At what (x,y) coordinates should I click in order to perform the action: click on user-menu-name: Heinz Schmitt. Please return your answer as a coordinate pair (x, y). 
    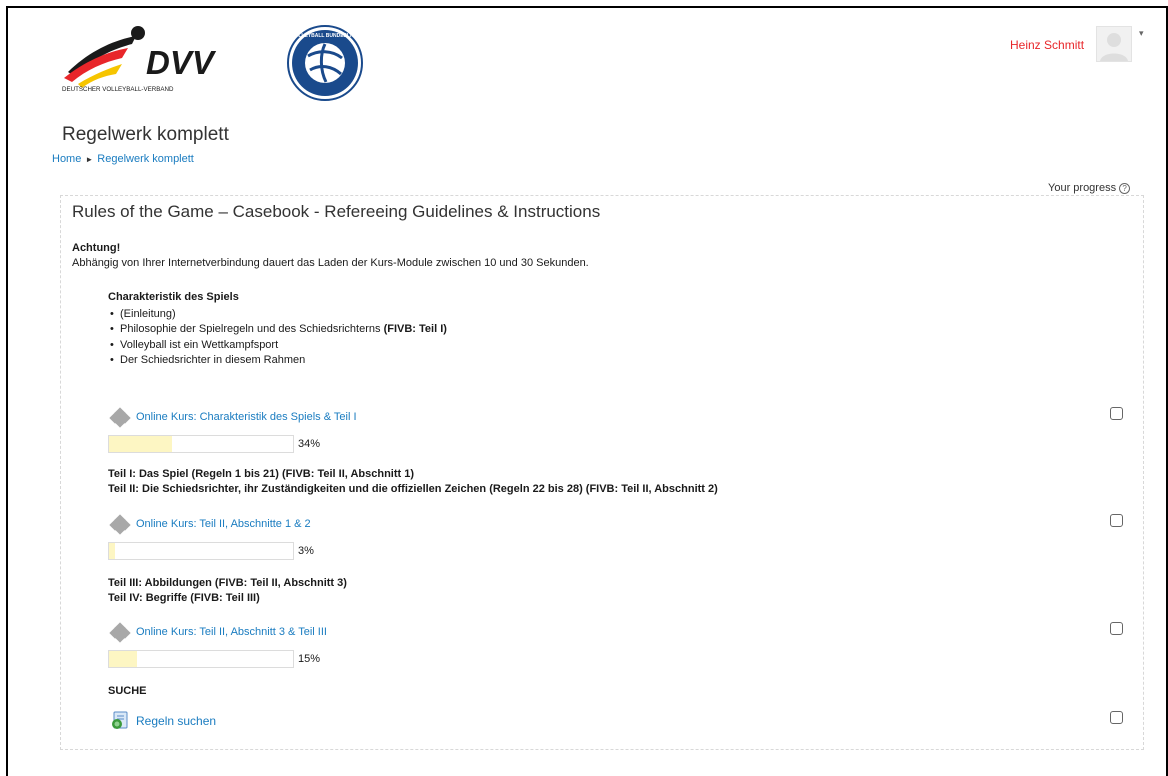
    Looking at the image, I should click on (1047, 45).